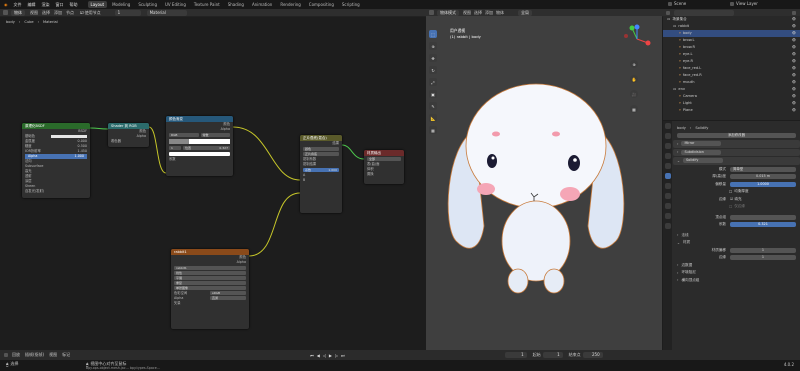 The width and height of the screenshot is (800, 371). Describe the element at coordinates (74, 5) in the screenshot. I see `menu-help: 帮助` at that location.